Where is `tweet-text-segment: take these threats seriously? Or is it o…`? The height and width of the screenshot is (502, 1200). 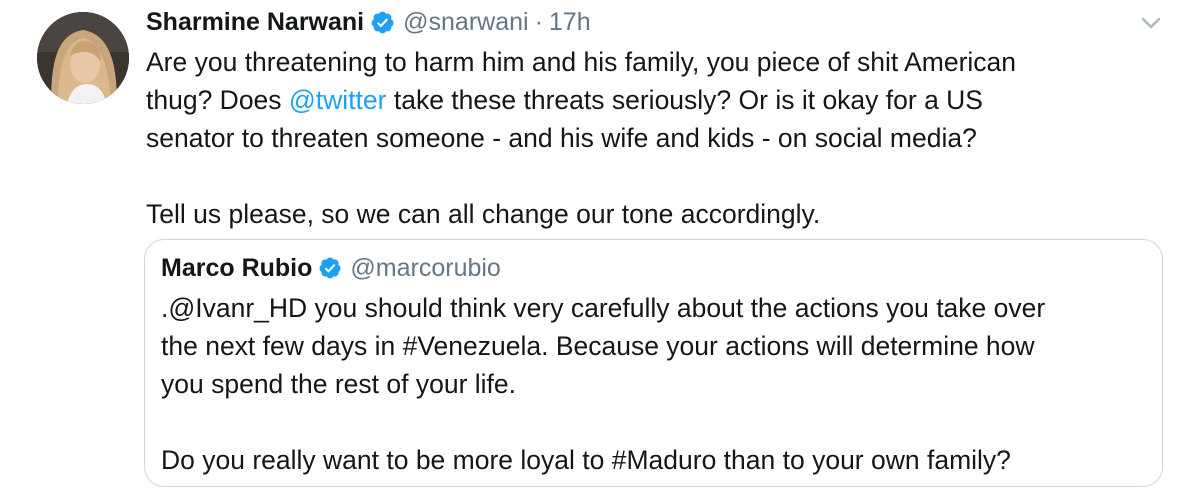 tweet-text-segment: take these threats seriously? Or is it o… is located at coordinates (684, 100).